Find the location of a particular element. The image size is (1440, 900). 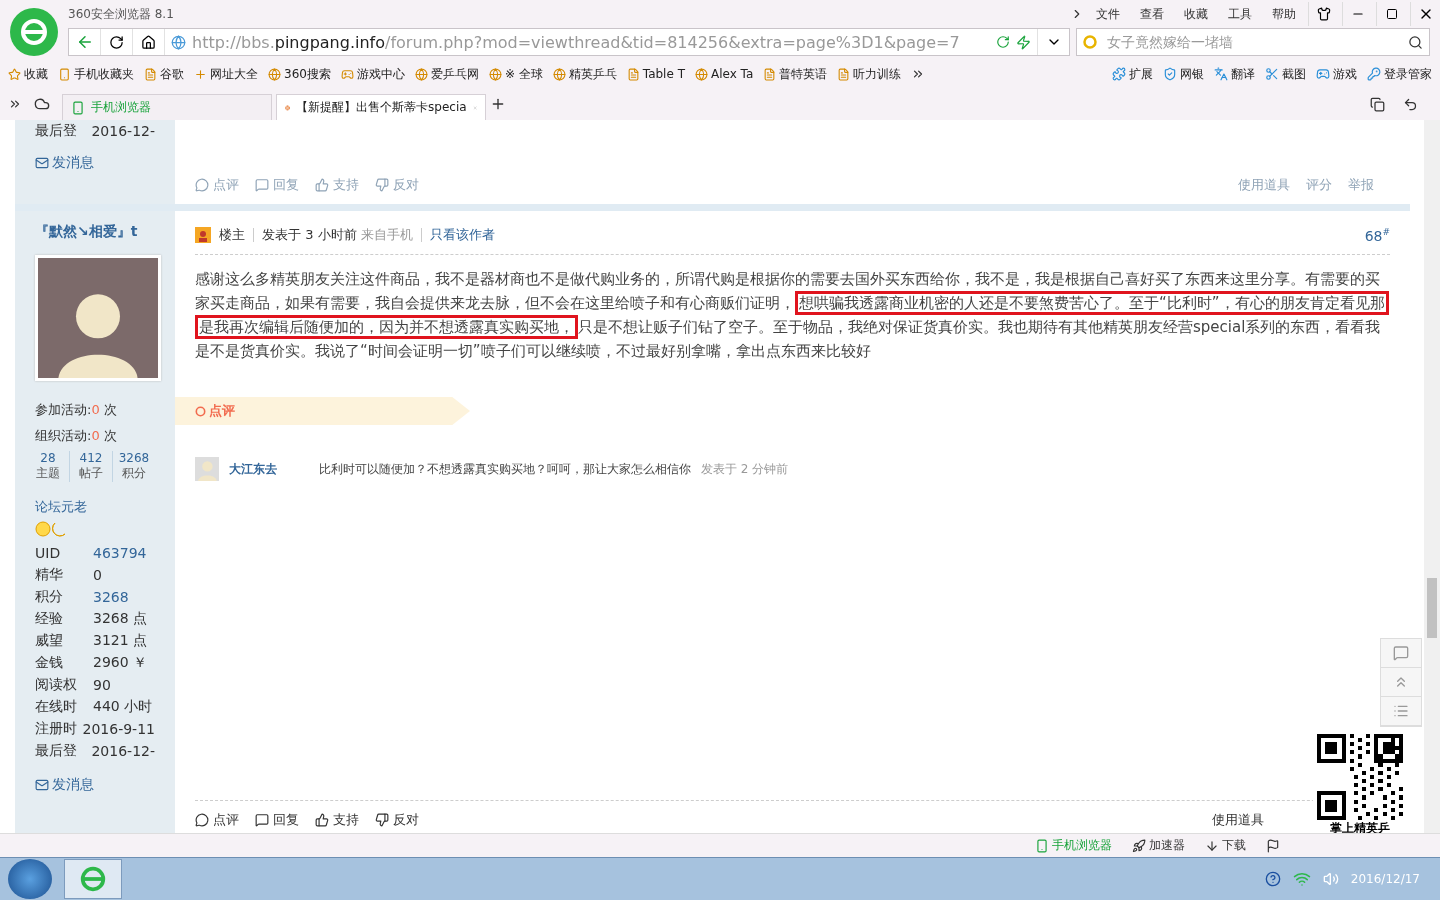

profile-value: 3121 点 is located at coordinates (120, 641).